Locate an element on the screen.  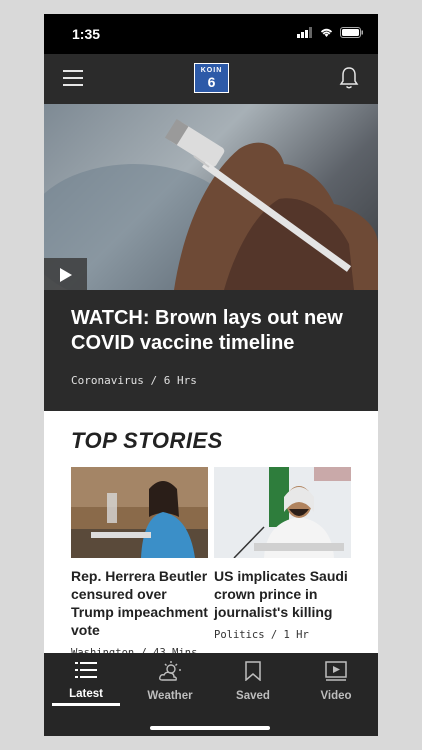
tab-label: Latest is located at coordinates (86, 694).